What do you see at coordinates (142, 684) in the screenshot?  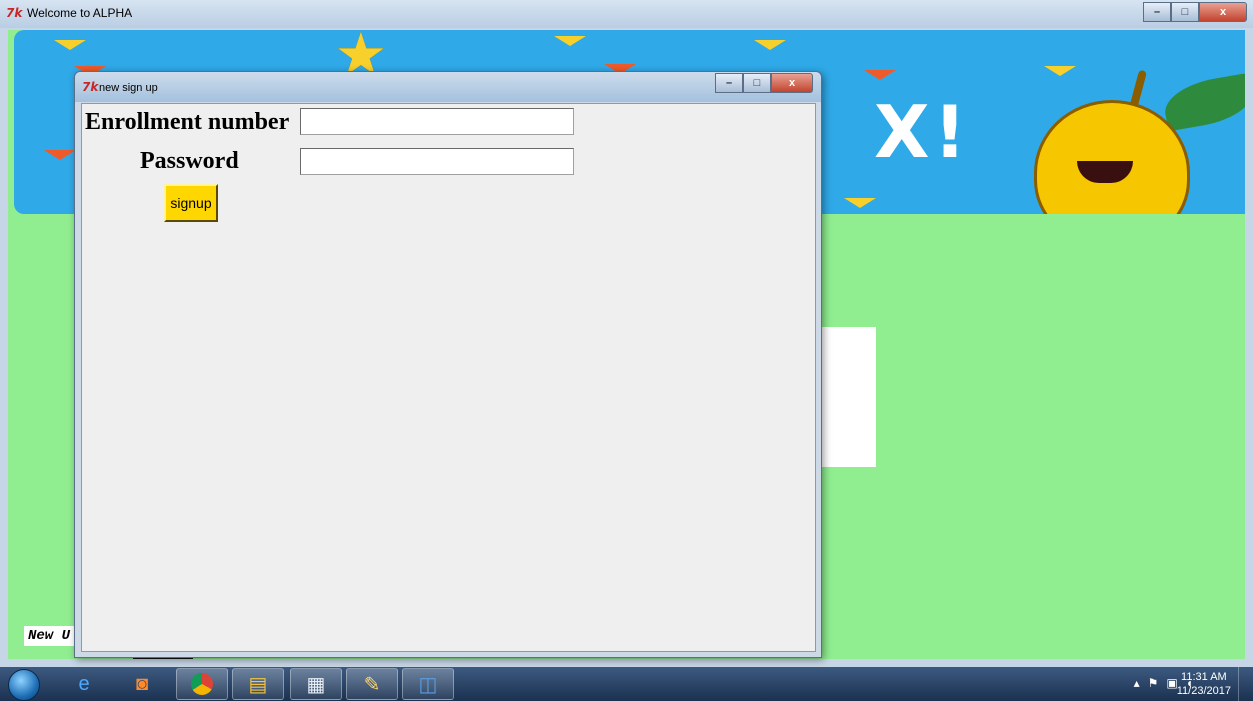 I see `media-player-icon: ◙` at bounding box center [142, 684].